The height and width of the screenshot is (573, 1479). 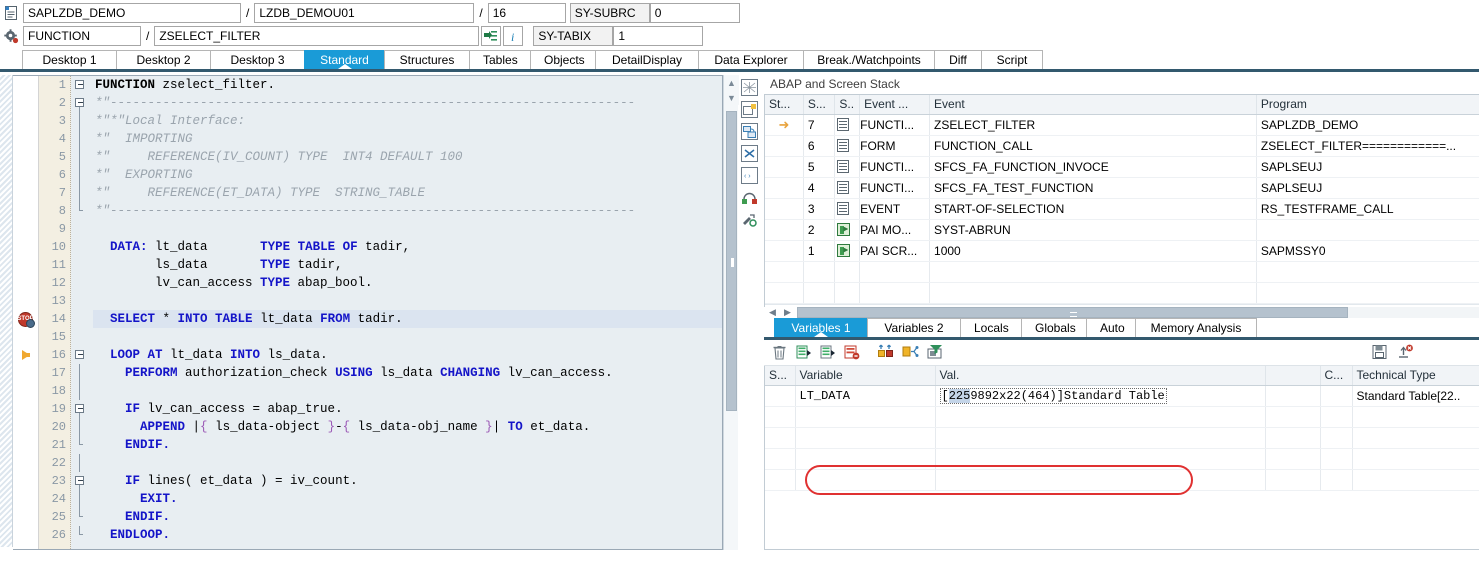 I want to click on variables-column-header, so click(x=1293, y=376).